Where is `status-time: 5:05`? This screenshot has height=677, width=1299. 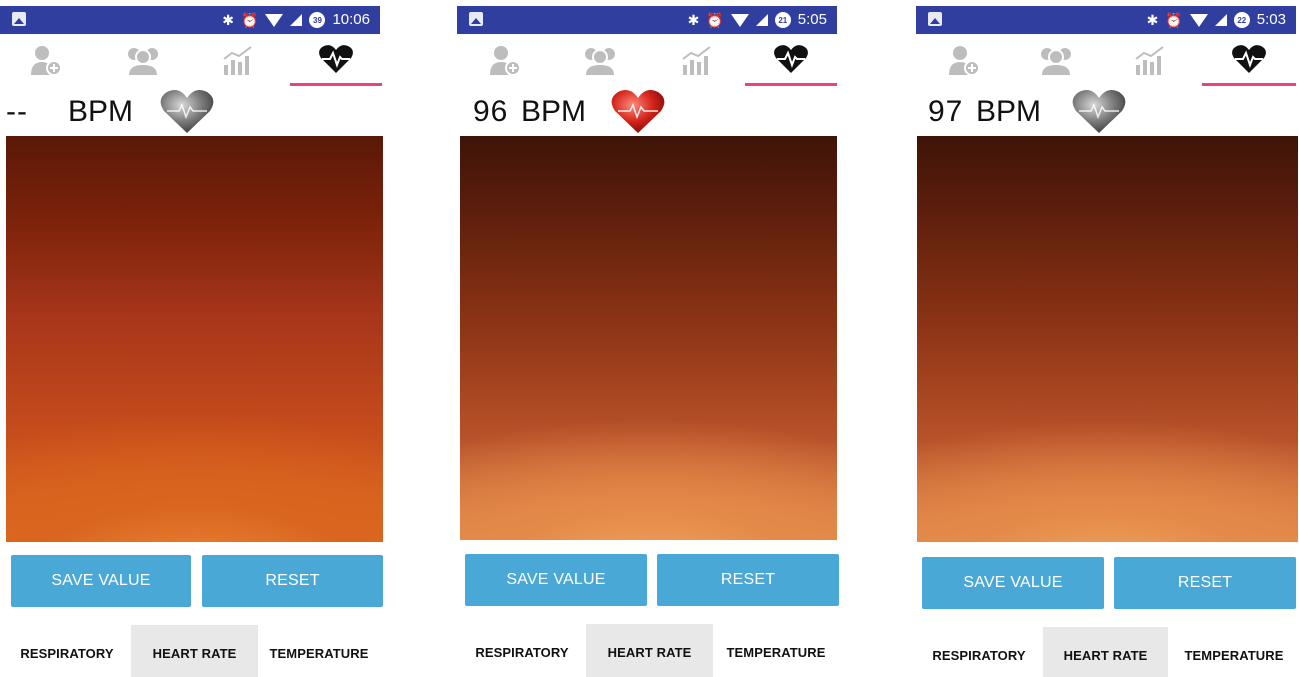
status-time: 5:05 is located at coordinates (812, 19).